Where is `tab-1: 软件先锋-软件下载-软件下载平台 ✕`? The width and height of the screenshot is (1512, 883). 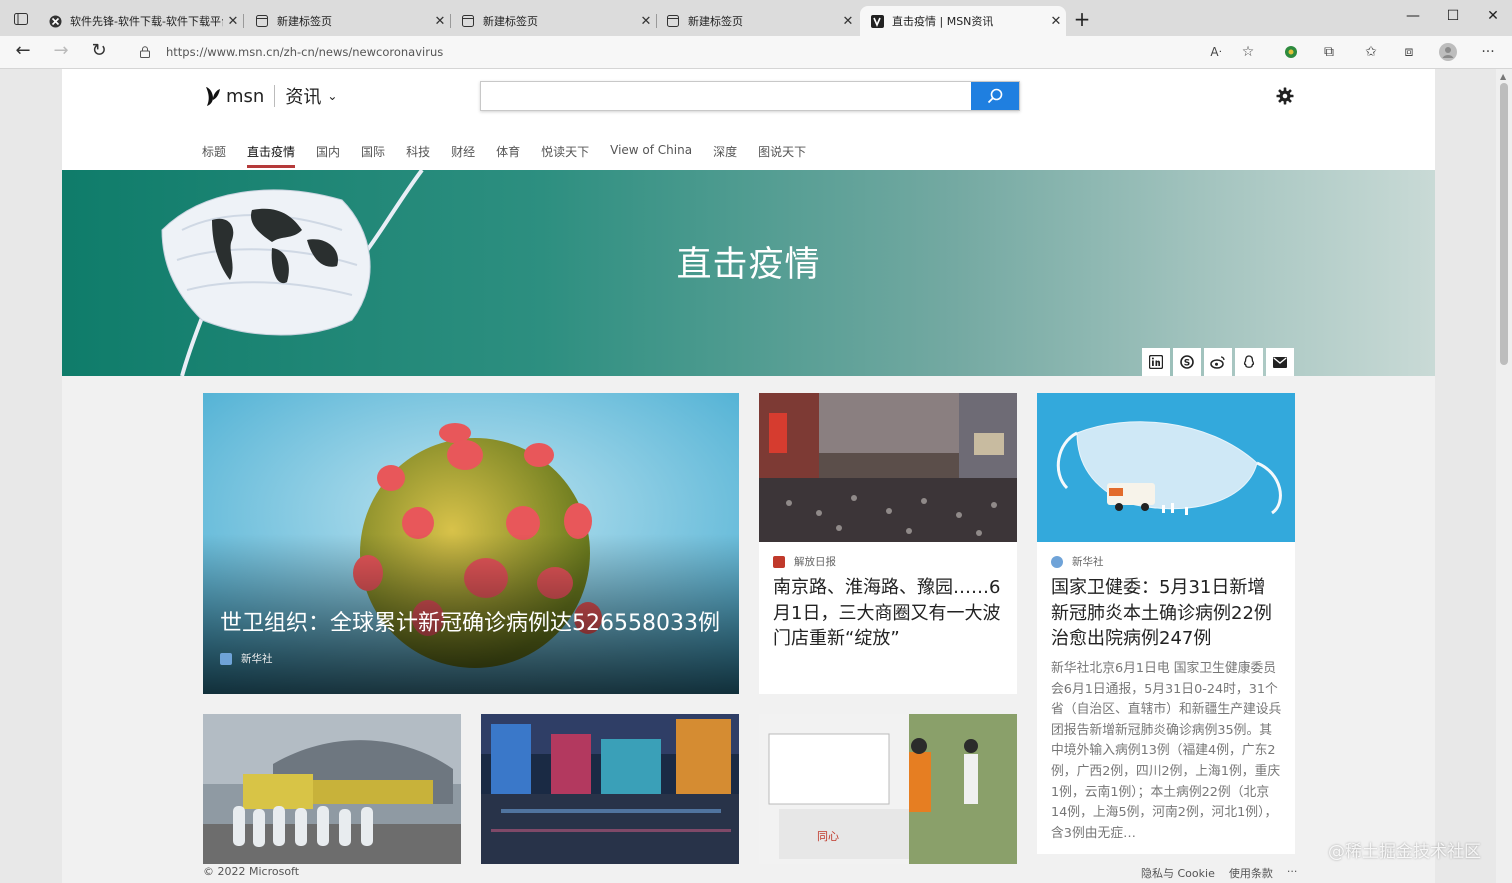 tab-1: 软件先锋-软件下载-软件下载平台 ✕ is located at coordinates (141, 21).